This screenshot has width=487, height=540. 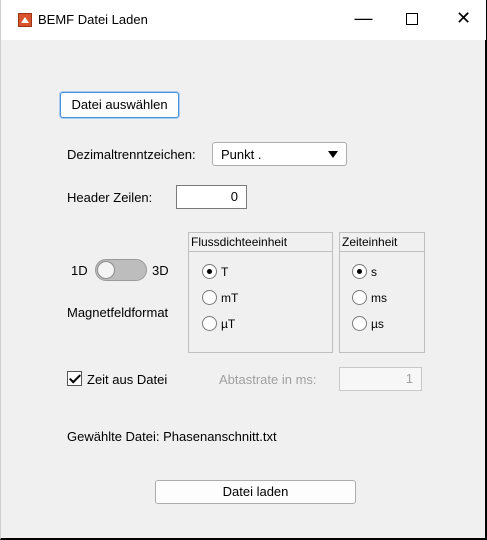 I want to click on toggle-label-3d: 3D, so click(x=160, y=270).